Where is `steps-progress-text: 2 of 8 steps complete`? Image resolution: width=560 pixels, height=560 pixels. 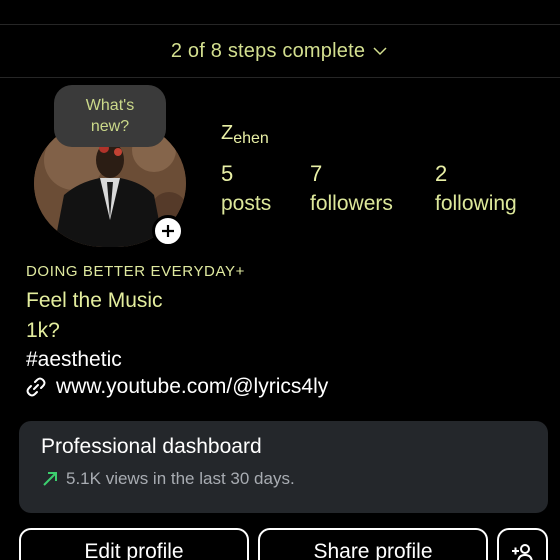
steps-progress-text: 2 of 8 steps complete is located at coordinates (268, 50).